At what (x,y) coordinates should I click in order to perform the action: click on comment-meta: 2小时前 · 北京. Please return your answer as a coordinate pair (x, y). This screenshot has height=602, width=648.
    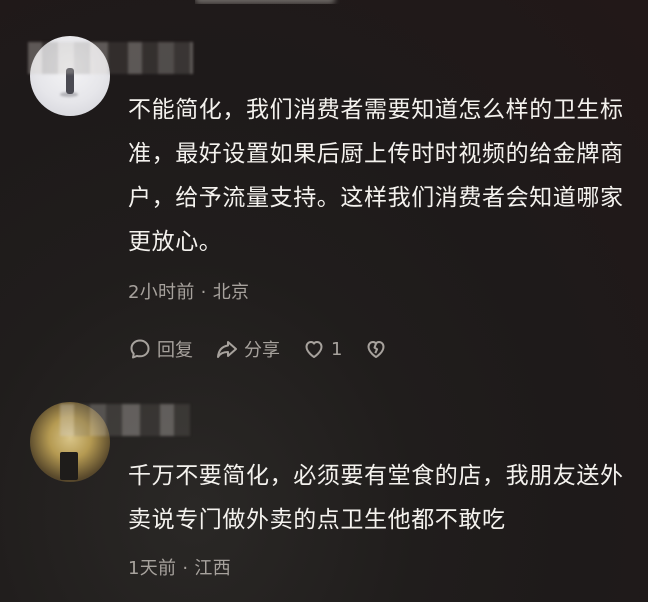
    Looking at the image, I should click on (188, 291).